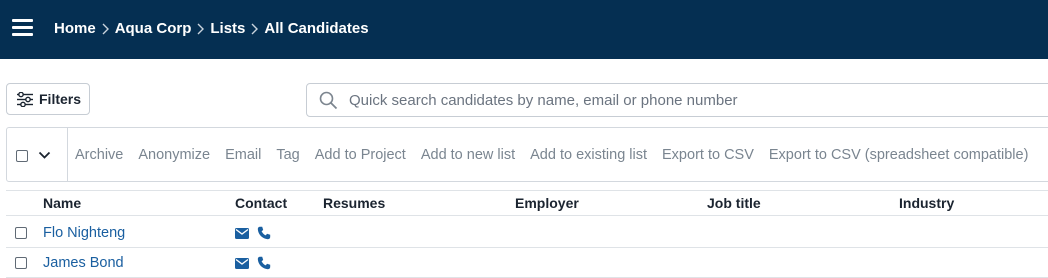 This screenshot has height=278, width=1048. I want to click on add-to-new-list-action: Add to new list, so click(468, 155).